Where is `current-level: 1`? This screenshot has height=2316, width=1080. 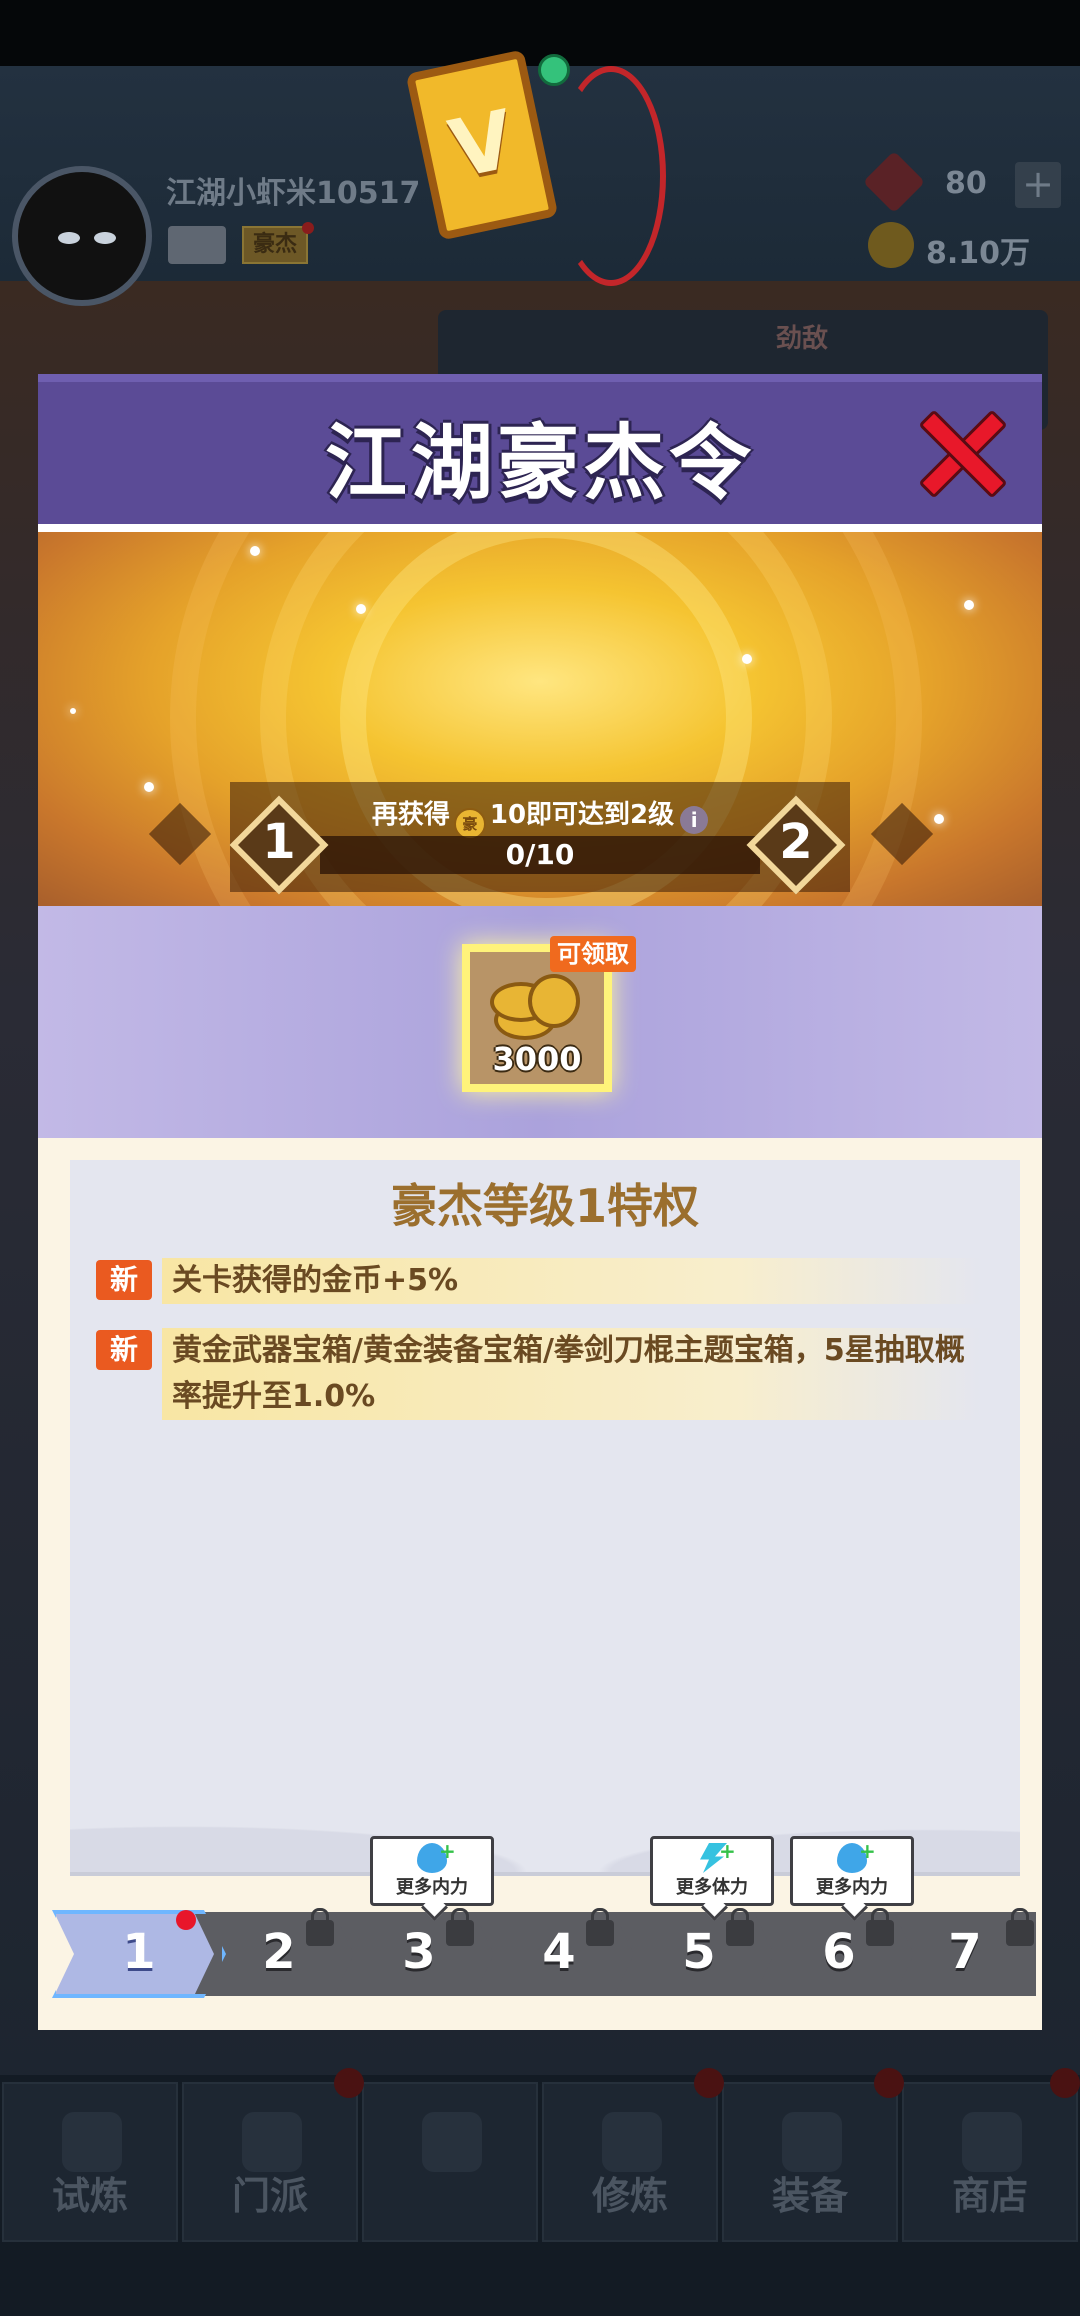 current-level: 1 is located at coordinates (279, 842).